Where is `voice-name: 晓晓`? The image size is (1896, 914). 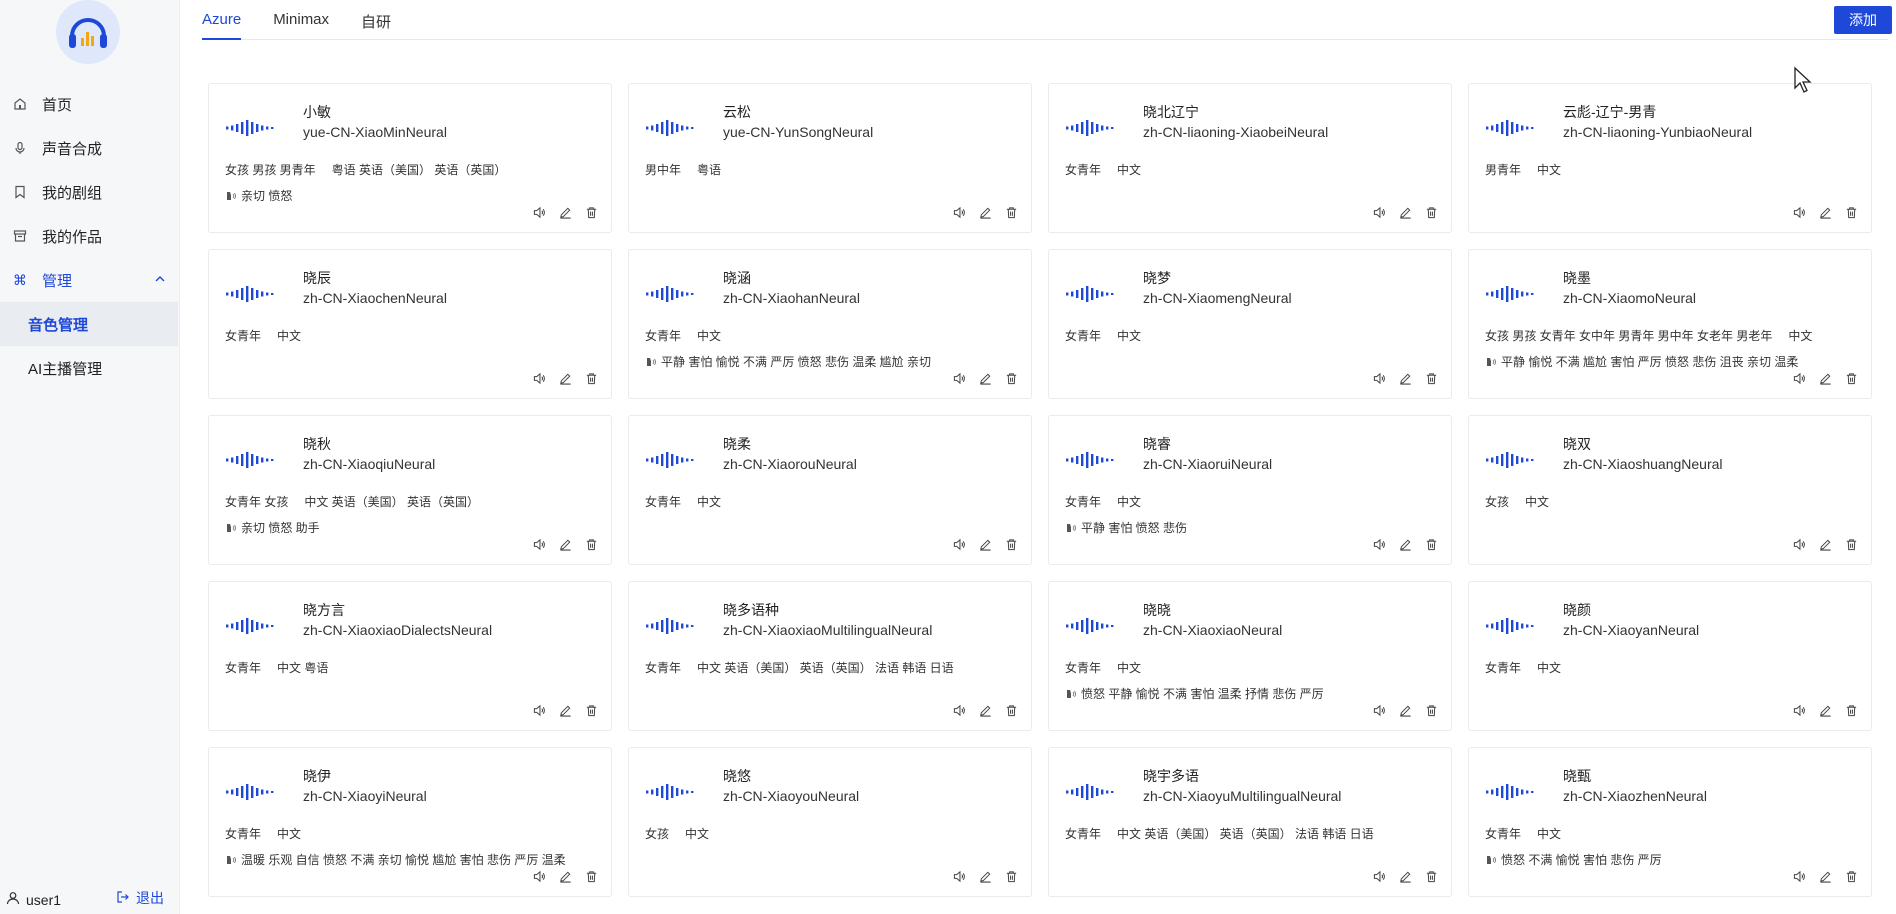 voice-name: 晓晓 is located at coordinates (1157, 610).